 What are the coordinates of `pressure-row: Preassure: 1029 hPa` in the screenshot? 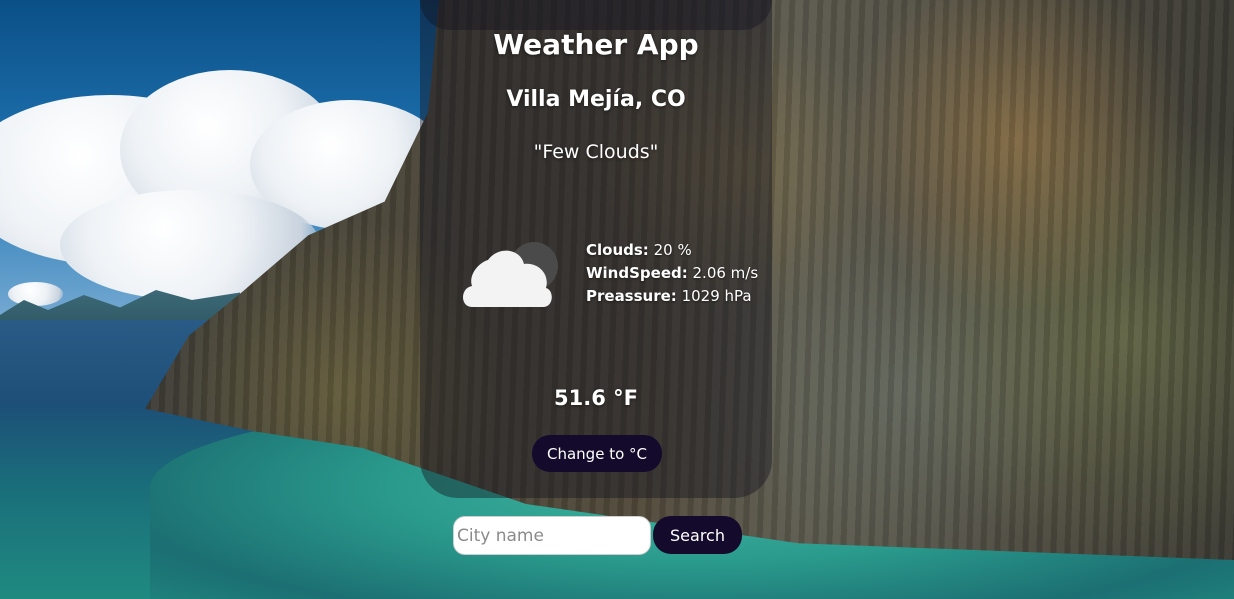 It's located at (672, 296).